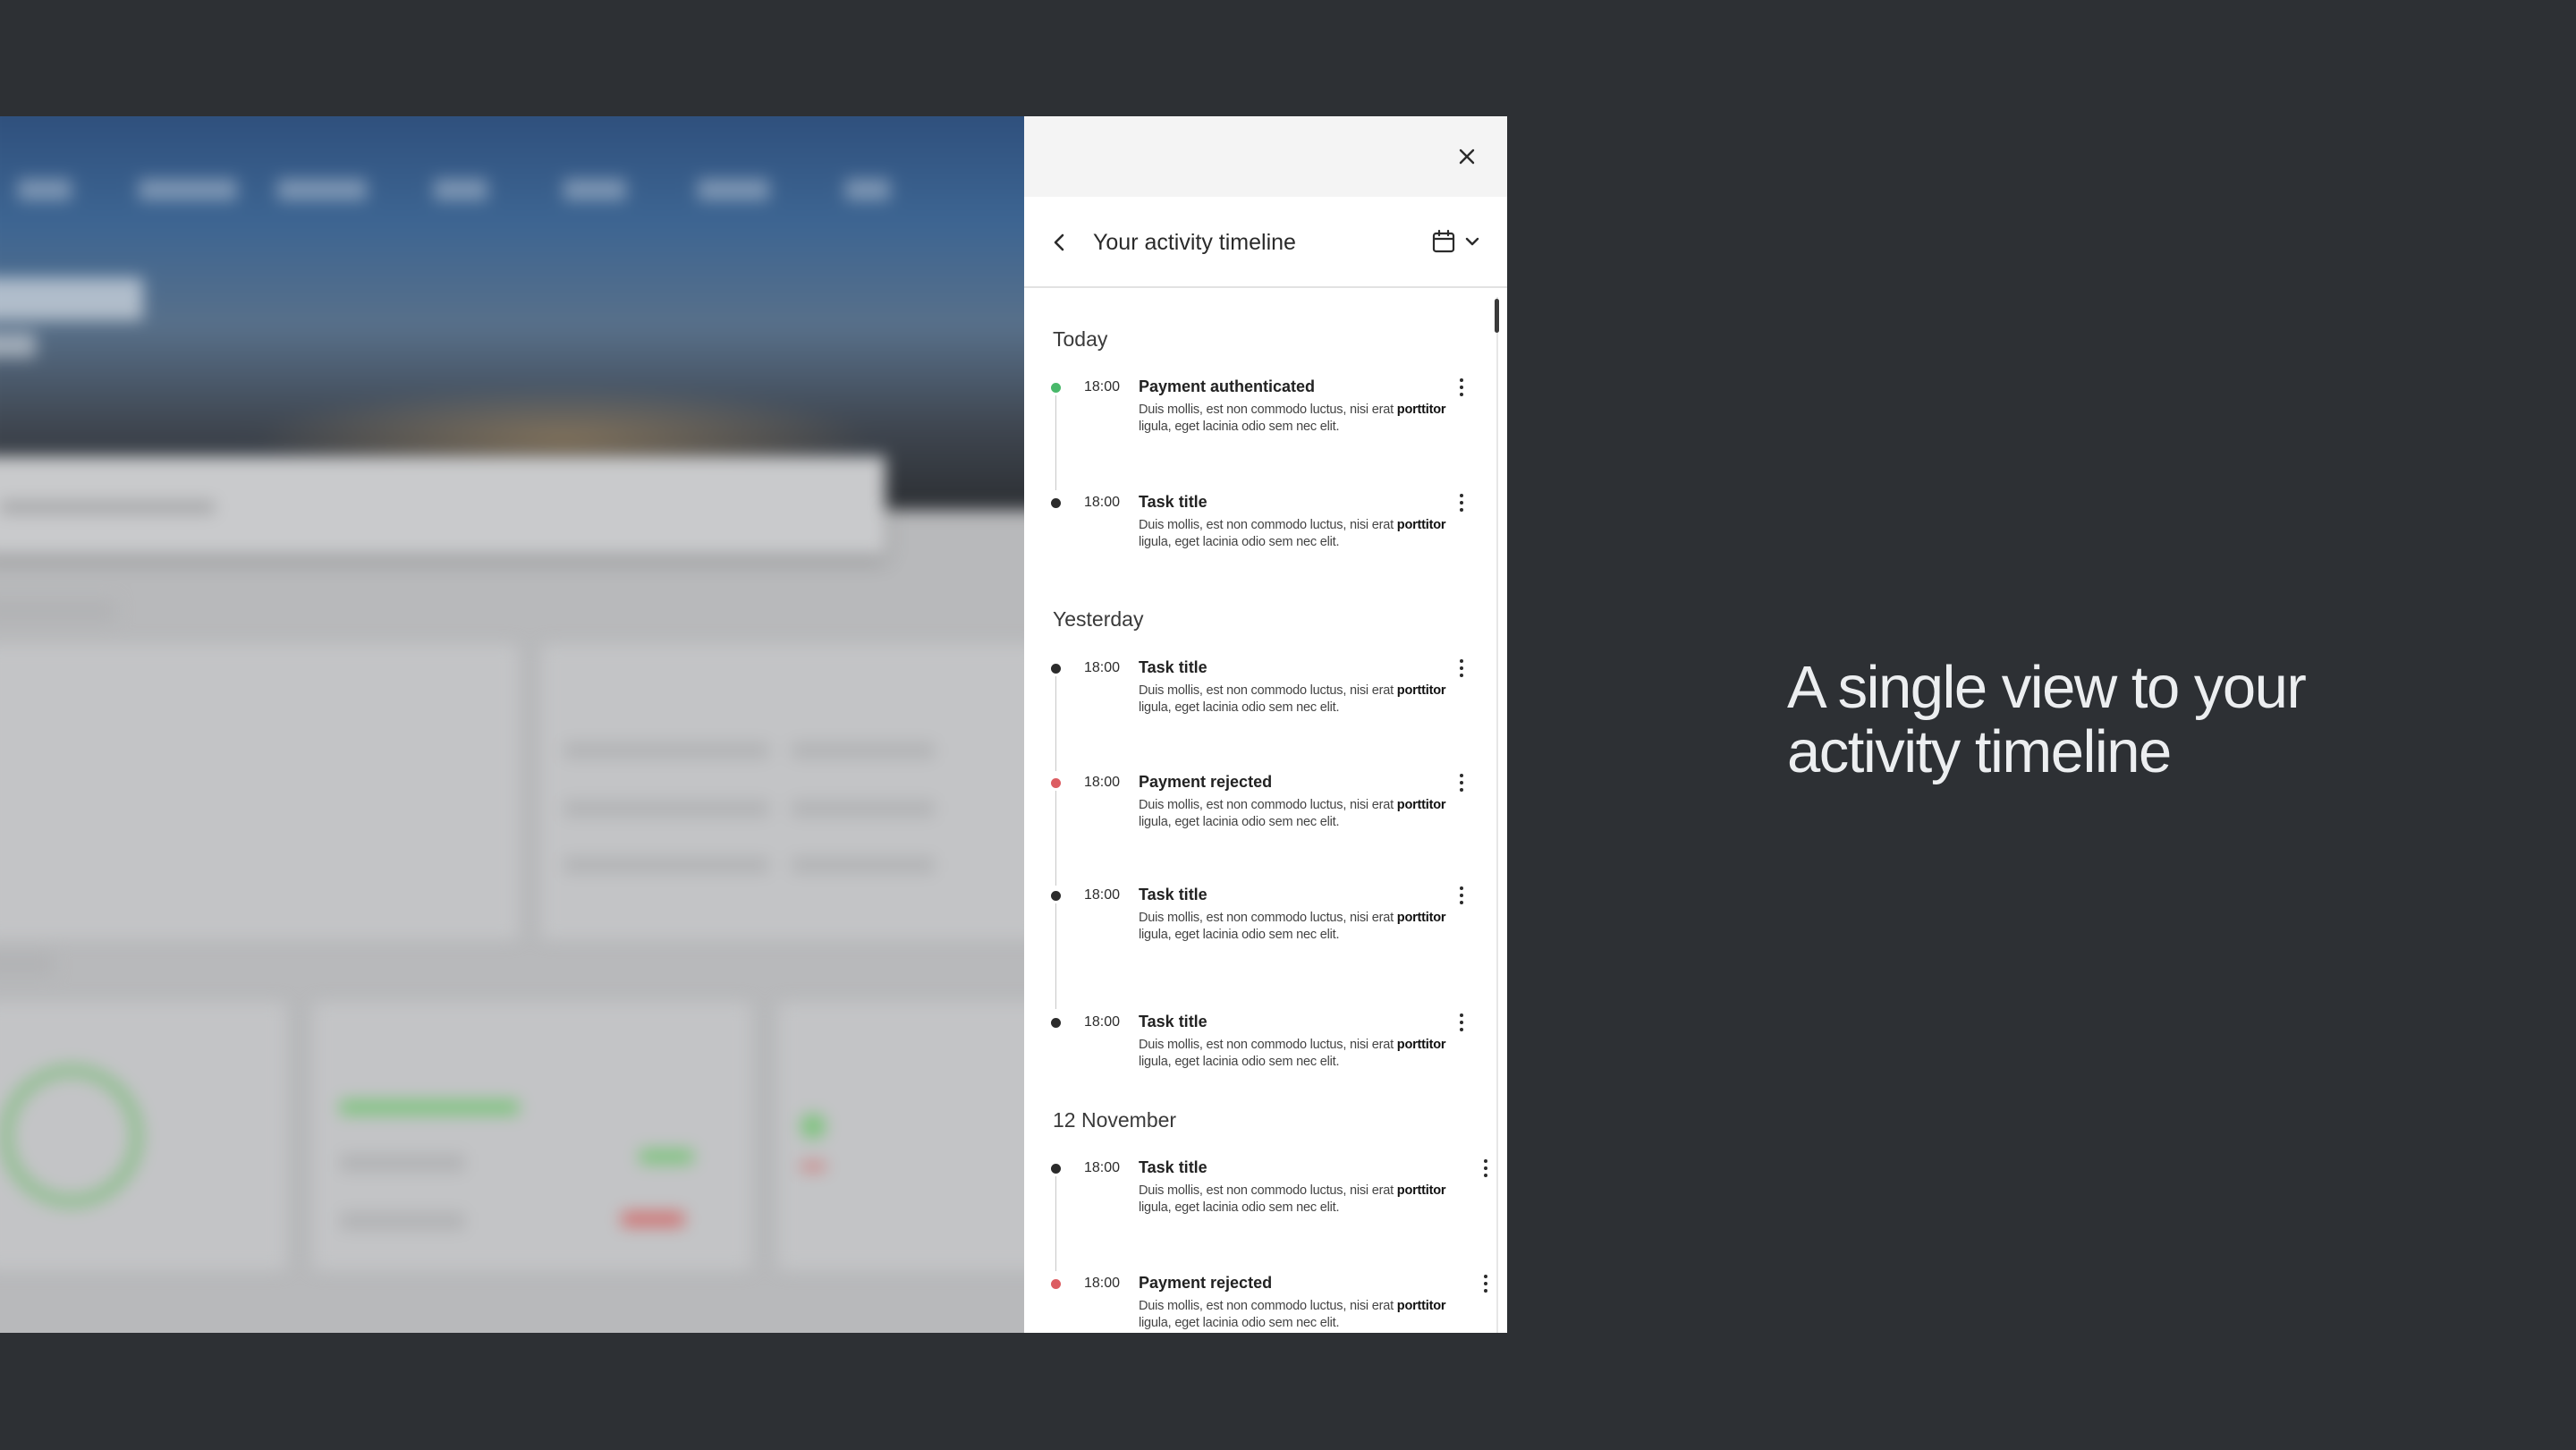  I want to click on back-button, so click(1059, 243).